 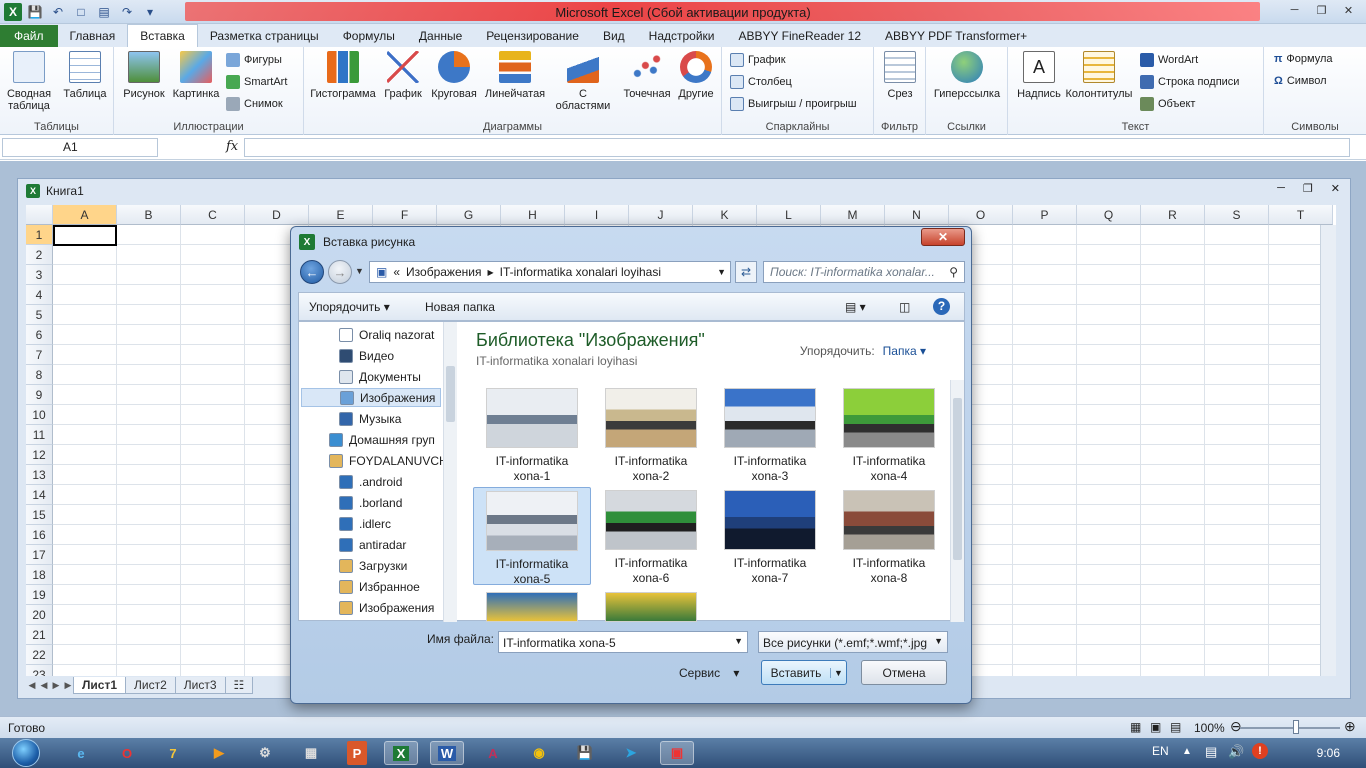 I want to click on tab-abbyy-finereader: ABBYY FineReader 12, so click(x=800, y=36).